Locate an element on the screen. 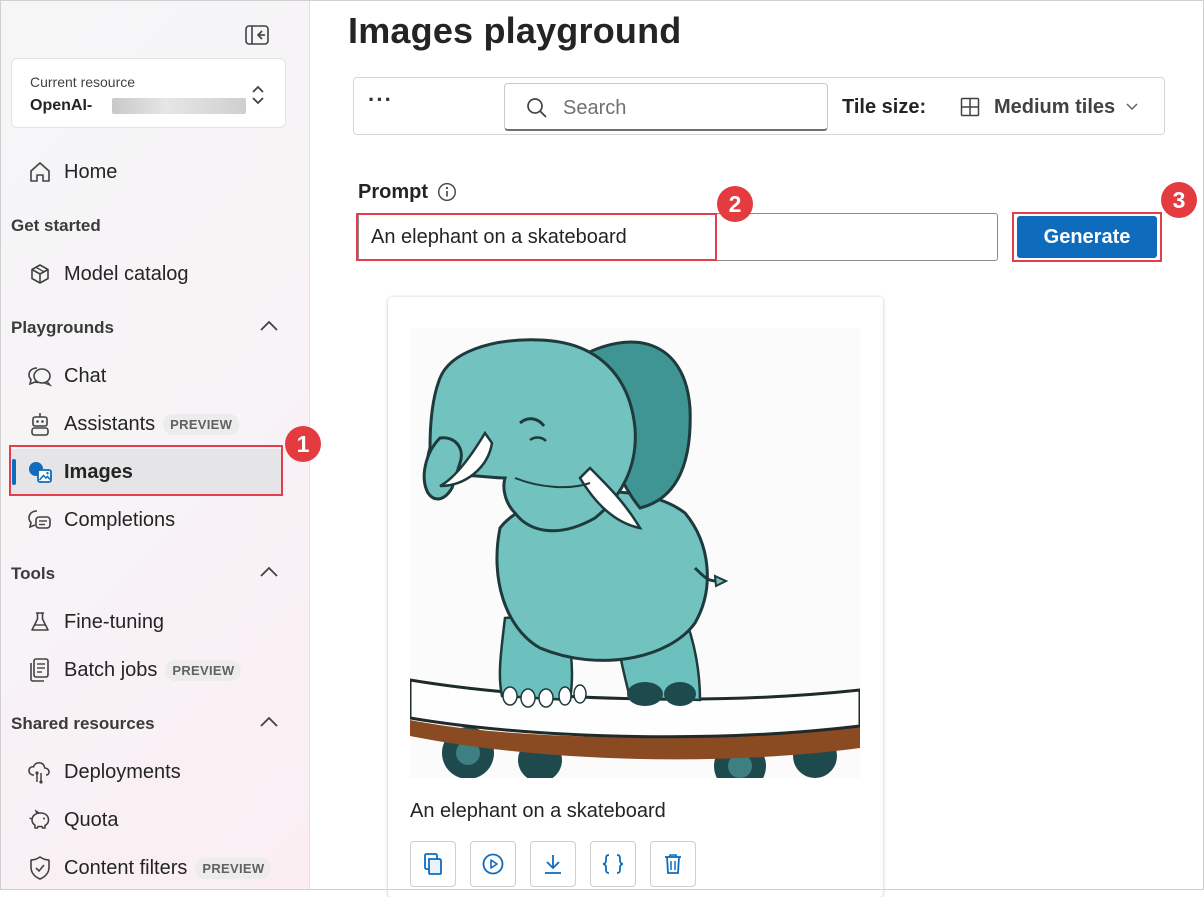 This screenshot has width=1204, height=897. copy-button is located at coordinates (433, 864).